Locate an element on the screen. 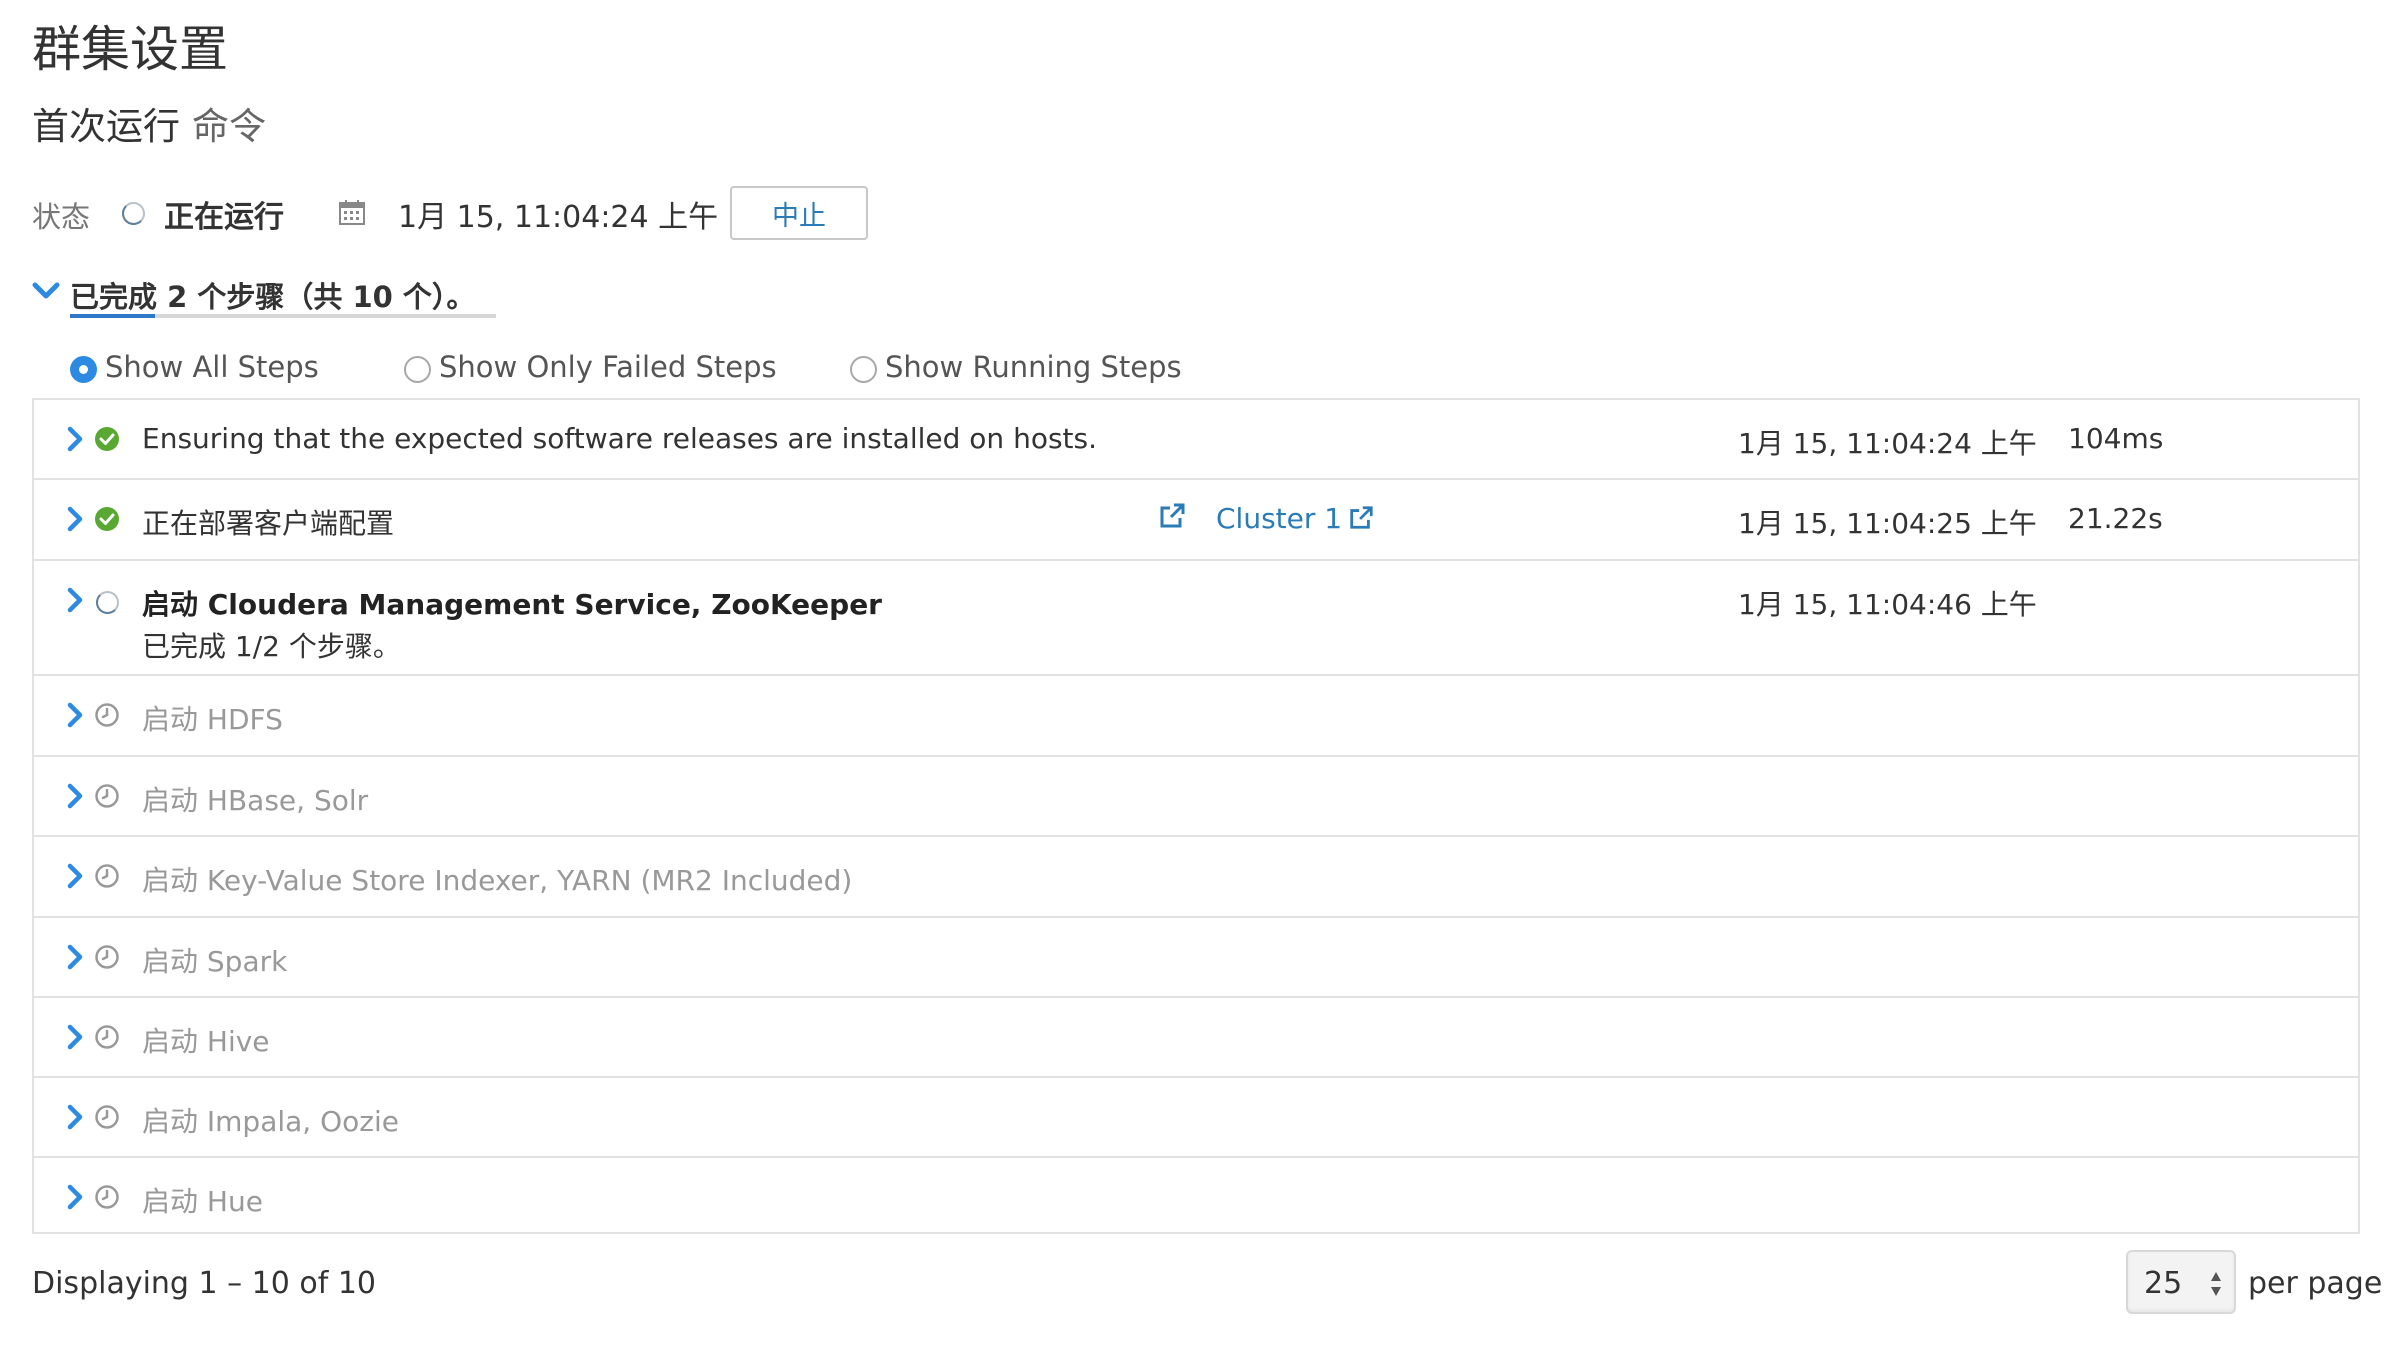  step-substatus: 已完成 1/2 个步骤。 is located at coordinates (271, 646).